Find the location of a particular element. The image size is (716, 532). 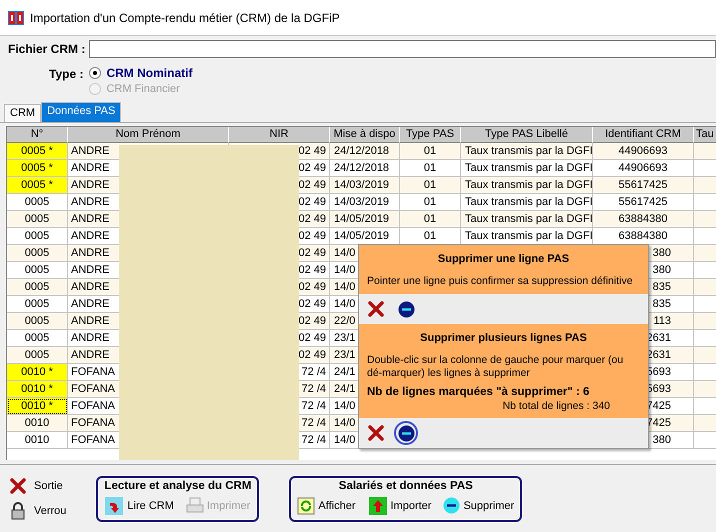

toolbar-button: Supprimer is located at coordinates (478, 506).